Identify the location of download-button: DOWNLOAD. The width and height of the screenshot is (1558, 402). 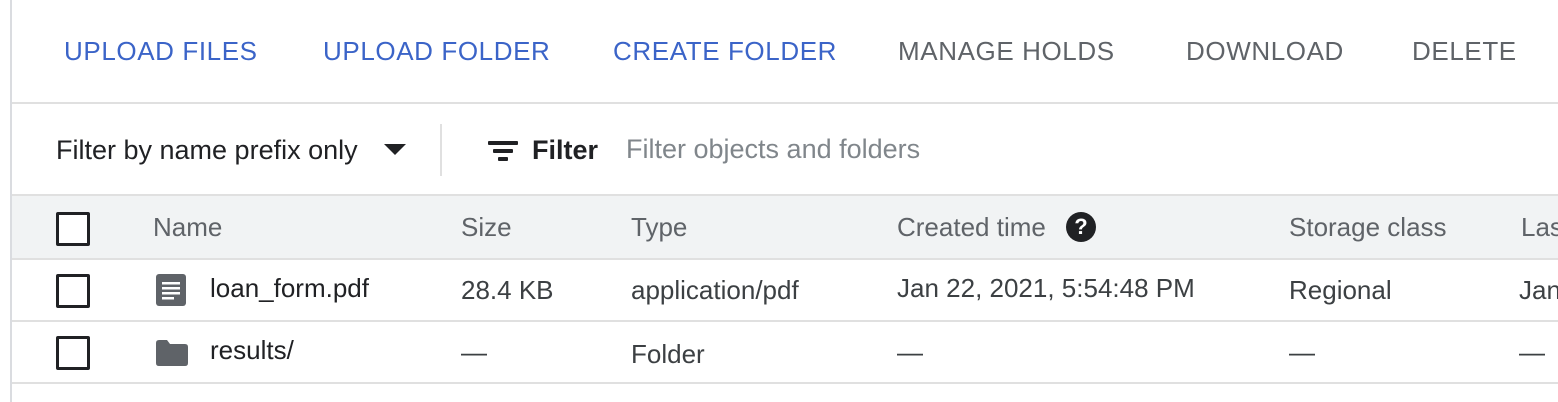
(1265, 51).